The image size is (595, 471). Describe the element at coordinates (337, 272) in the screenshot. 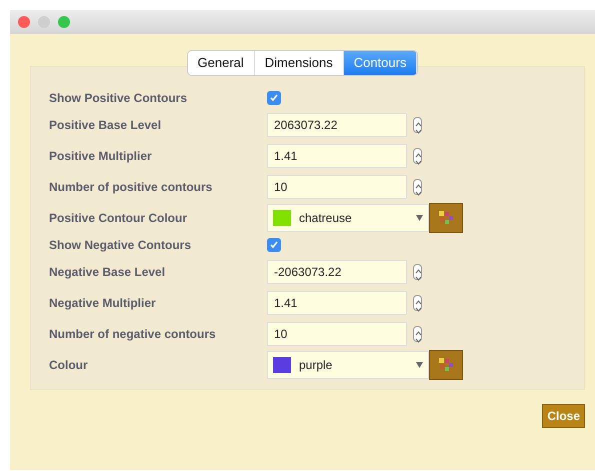

I see `number-field: -2063073.22` at that location.